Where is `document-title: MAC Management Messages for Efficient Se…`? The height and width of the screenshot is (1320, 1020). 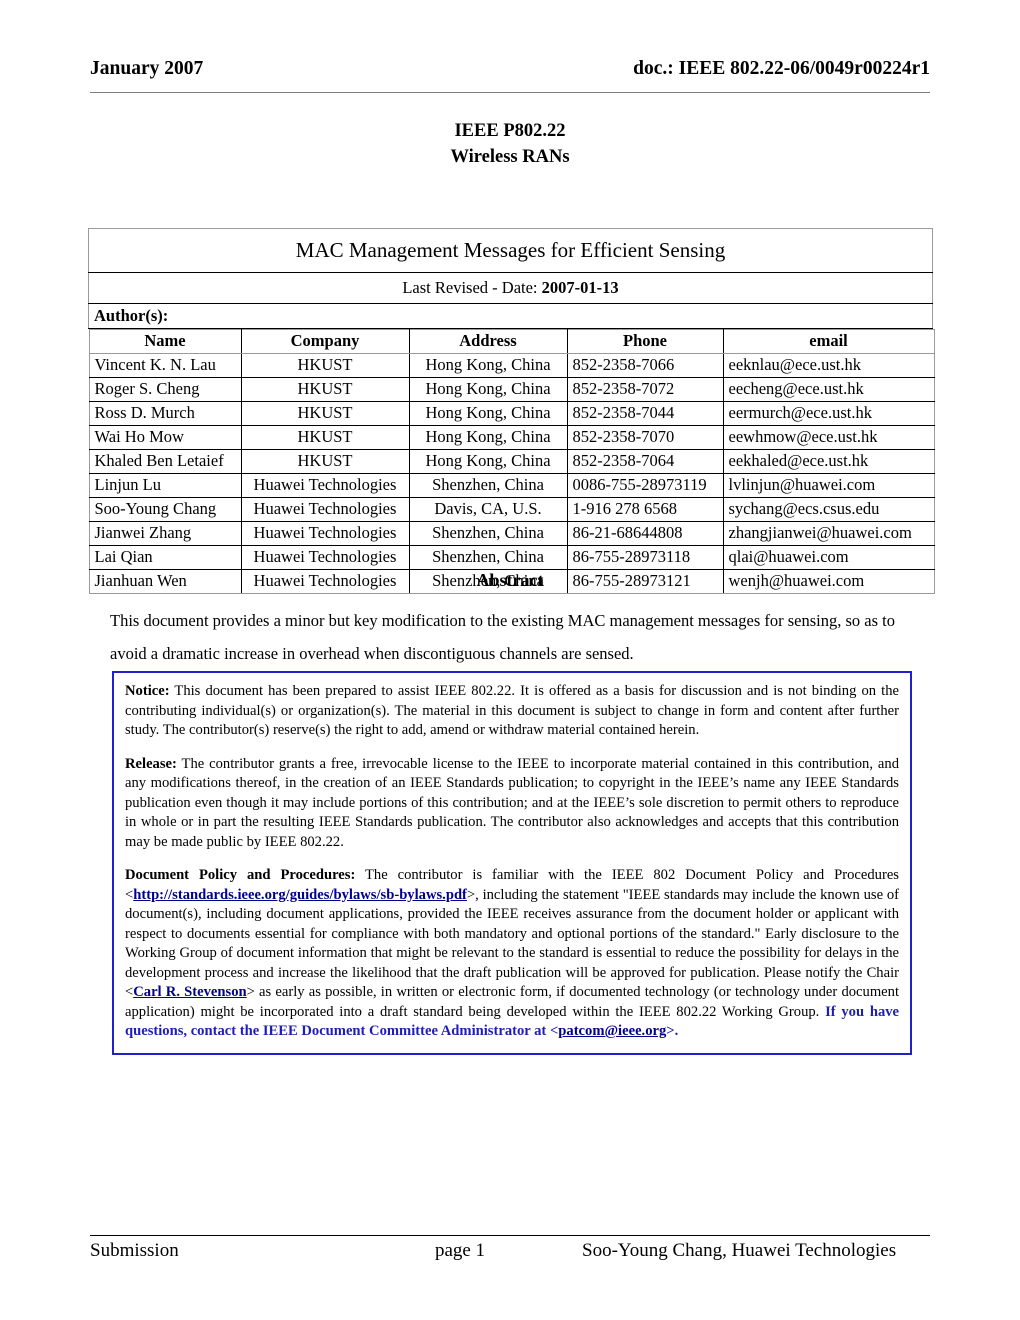 document-title: MAC Management Messages for Efficient Se… is located at coordinates (510, 250).